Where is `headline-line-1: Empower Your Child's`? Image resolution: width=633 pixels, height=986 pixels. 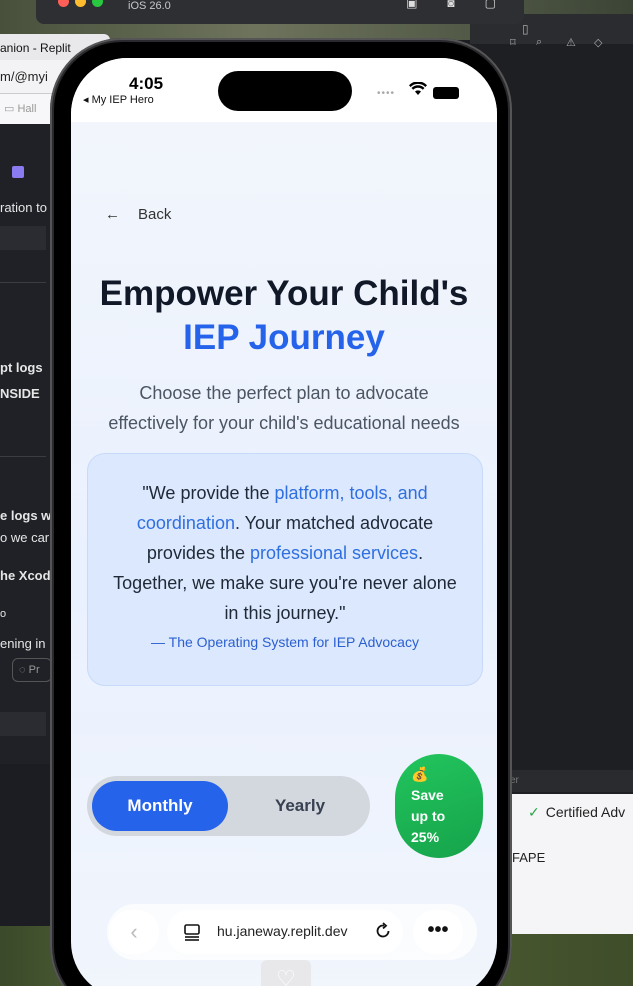
headline-line-1: Empower Your Child's is located at coordinates (284, 293).